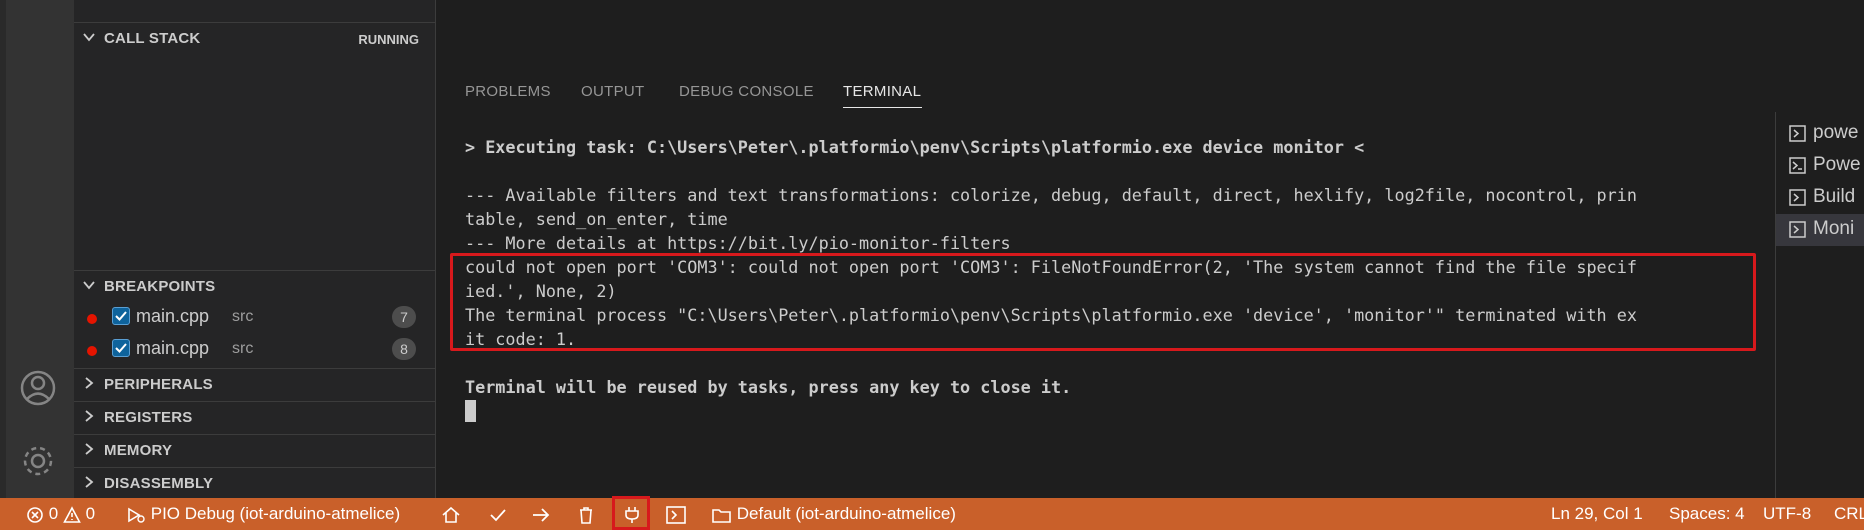 This screenshot has height=530, width=1864. What do you see at coordinates (1597, 514) in the screenshot?
I see `cursor-position: Ln 29, Col 1` at bounding box center [1597, 514].